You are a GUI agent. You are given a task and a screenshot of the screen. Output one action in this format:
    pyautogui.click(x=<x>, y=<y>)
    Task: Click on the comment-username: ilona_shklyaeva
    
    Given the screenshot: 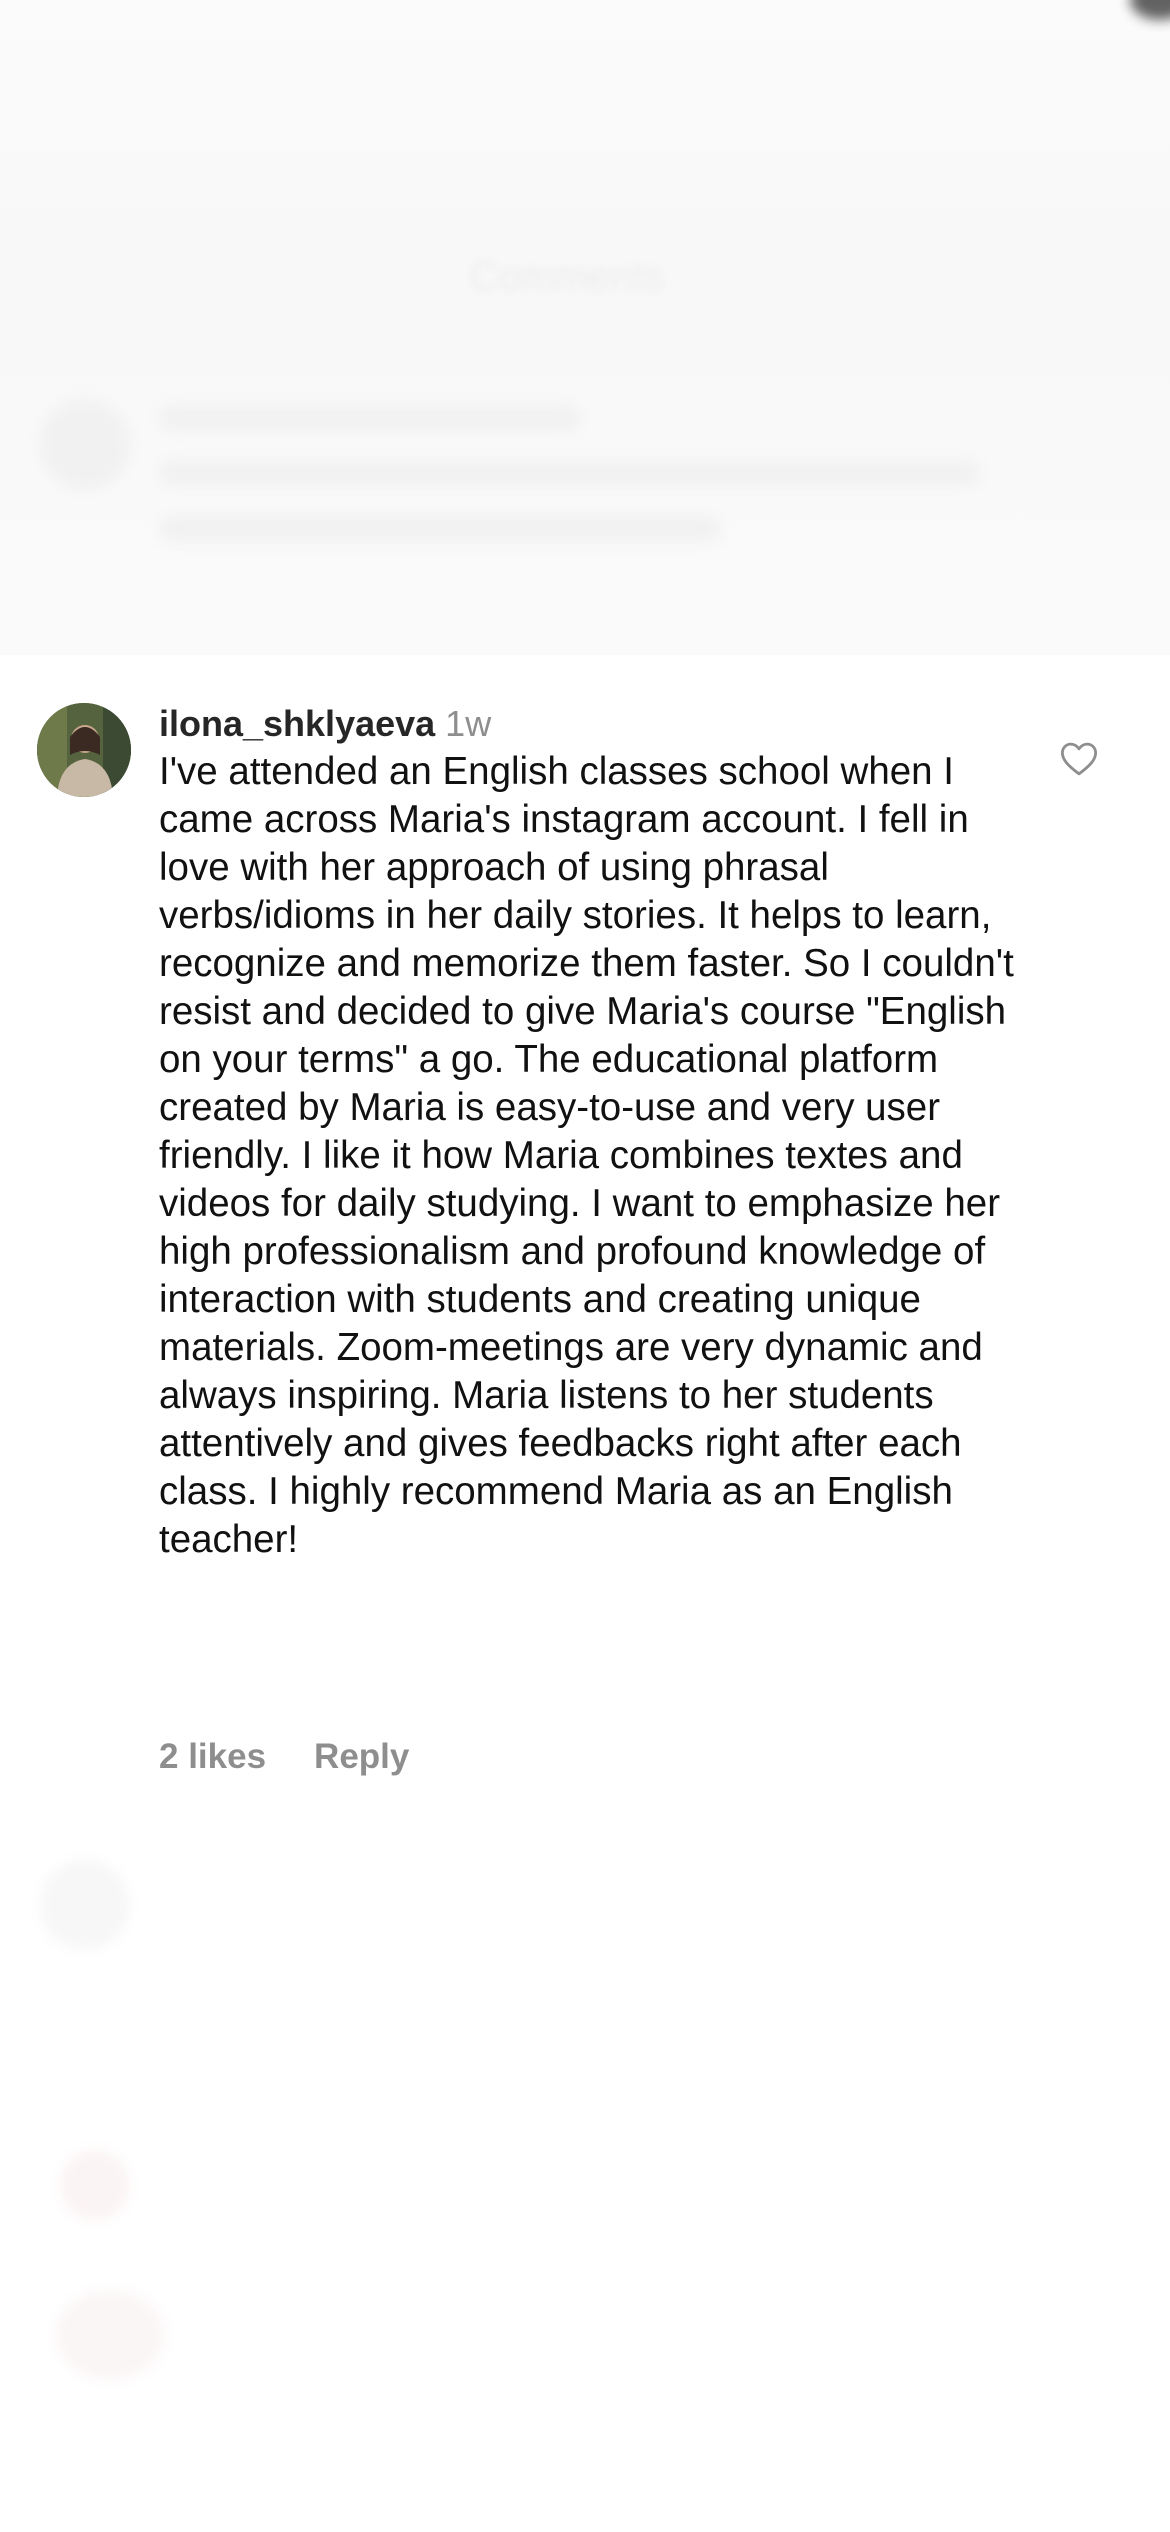 What is the action you would take?
    pyautogui.click(x=297, y=723)
    